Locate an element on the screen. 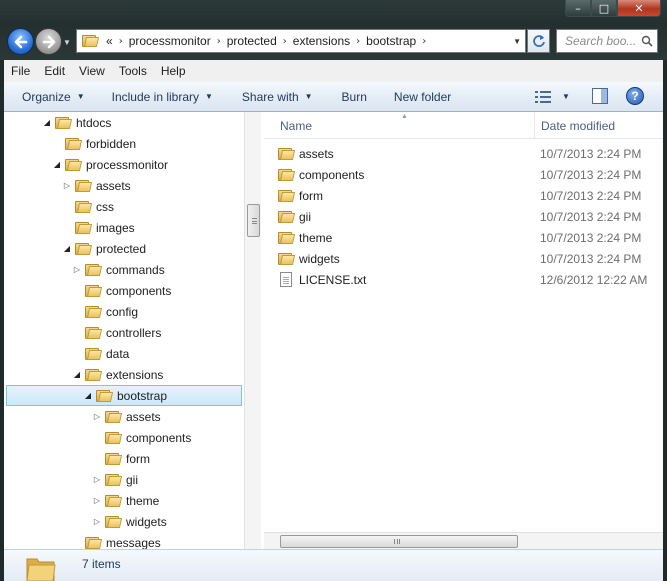 The image size is (667, 581). tree-item: ▷ commands is located at coordinates (118, 269).